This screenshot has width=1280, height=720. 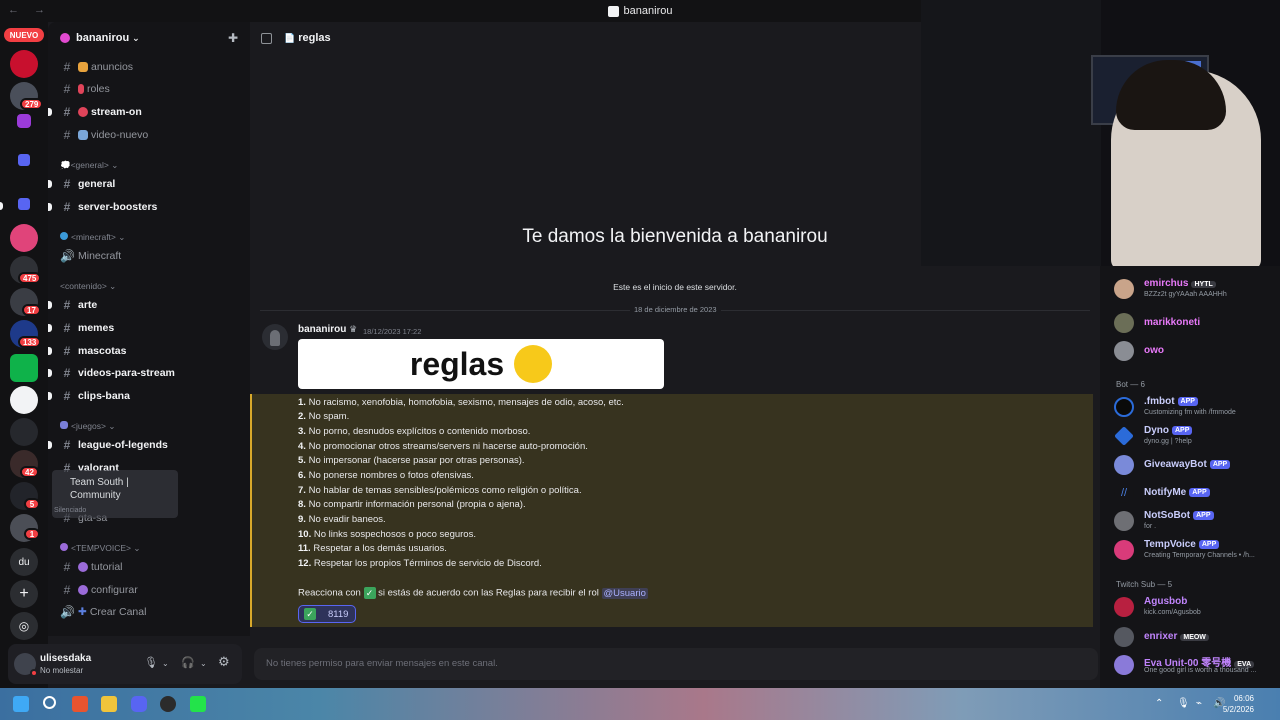 What do you see at coordinates (24, 121) in the screenshot?
I see `server-icon-purple` at bounding box center [24, 121].